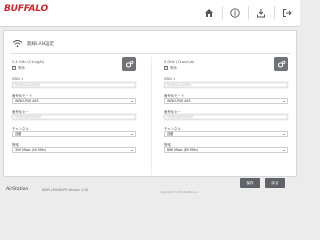  What do you see at coordinates (209, 13) in the screenshot?
I see `home-icon` at bounding box center [209, 13].